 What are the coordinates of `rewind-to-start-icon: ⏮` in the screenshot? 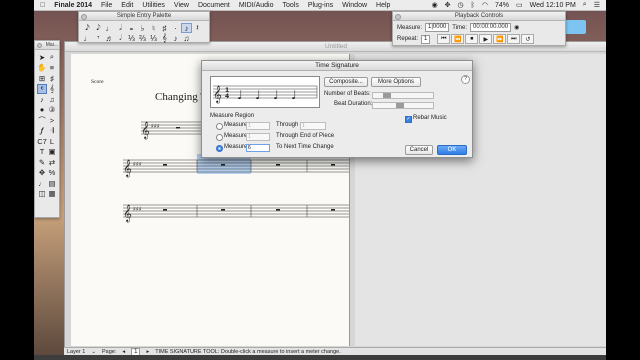 It's located at (444, 39).